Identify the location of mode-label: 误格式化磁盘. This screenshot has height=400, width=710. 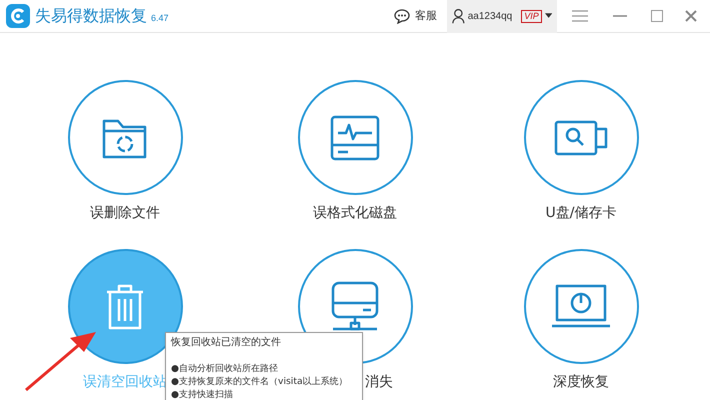
(355, 213).